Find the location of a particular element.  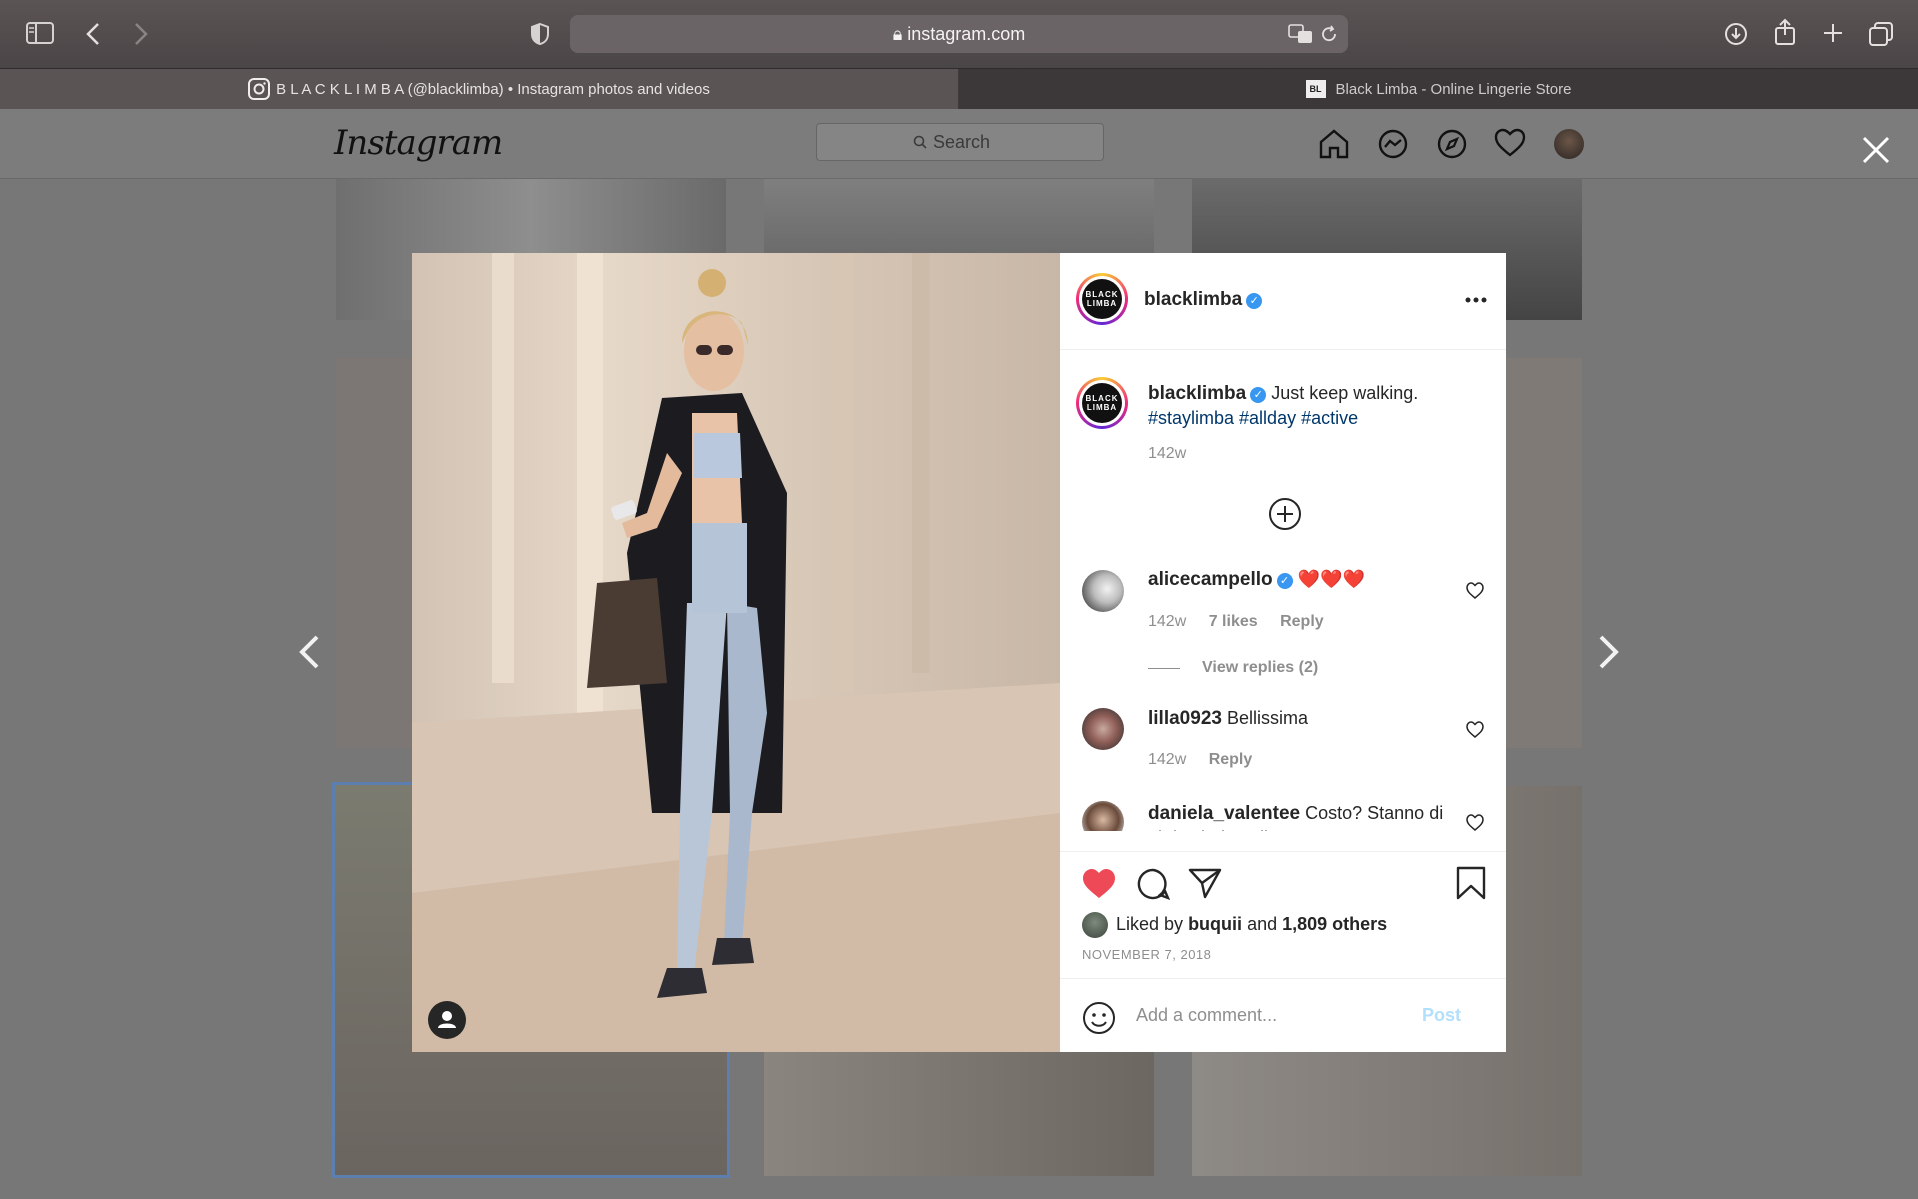

author-username: blacklimba is located at coordinates (1193, 299).